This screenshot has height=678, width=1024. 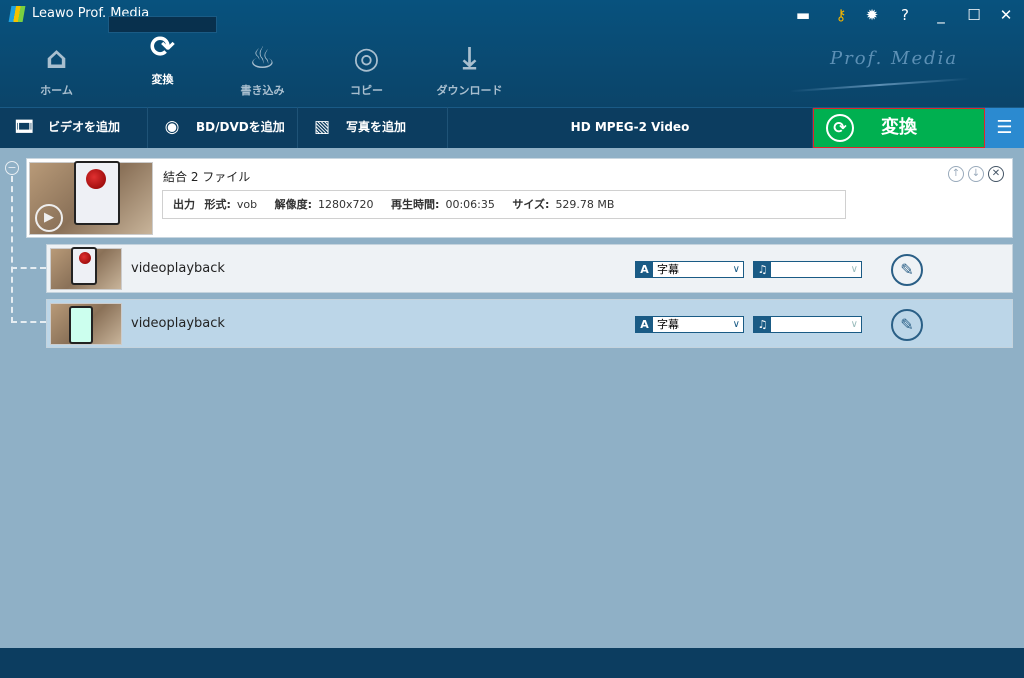 What do you see at coordinates (17, 14) in the screenshot?
I see `app-logo` at bounding box center [17, 14].